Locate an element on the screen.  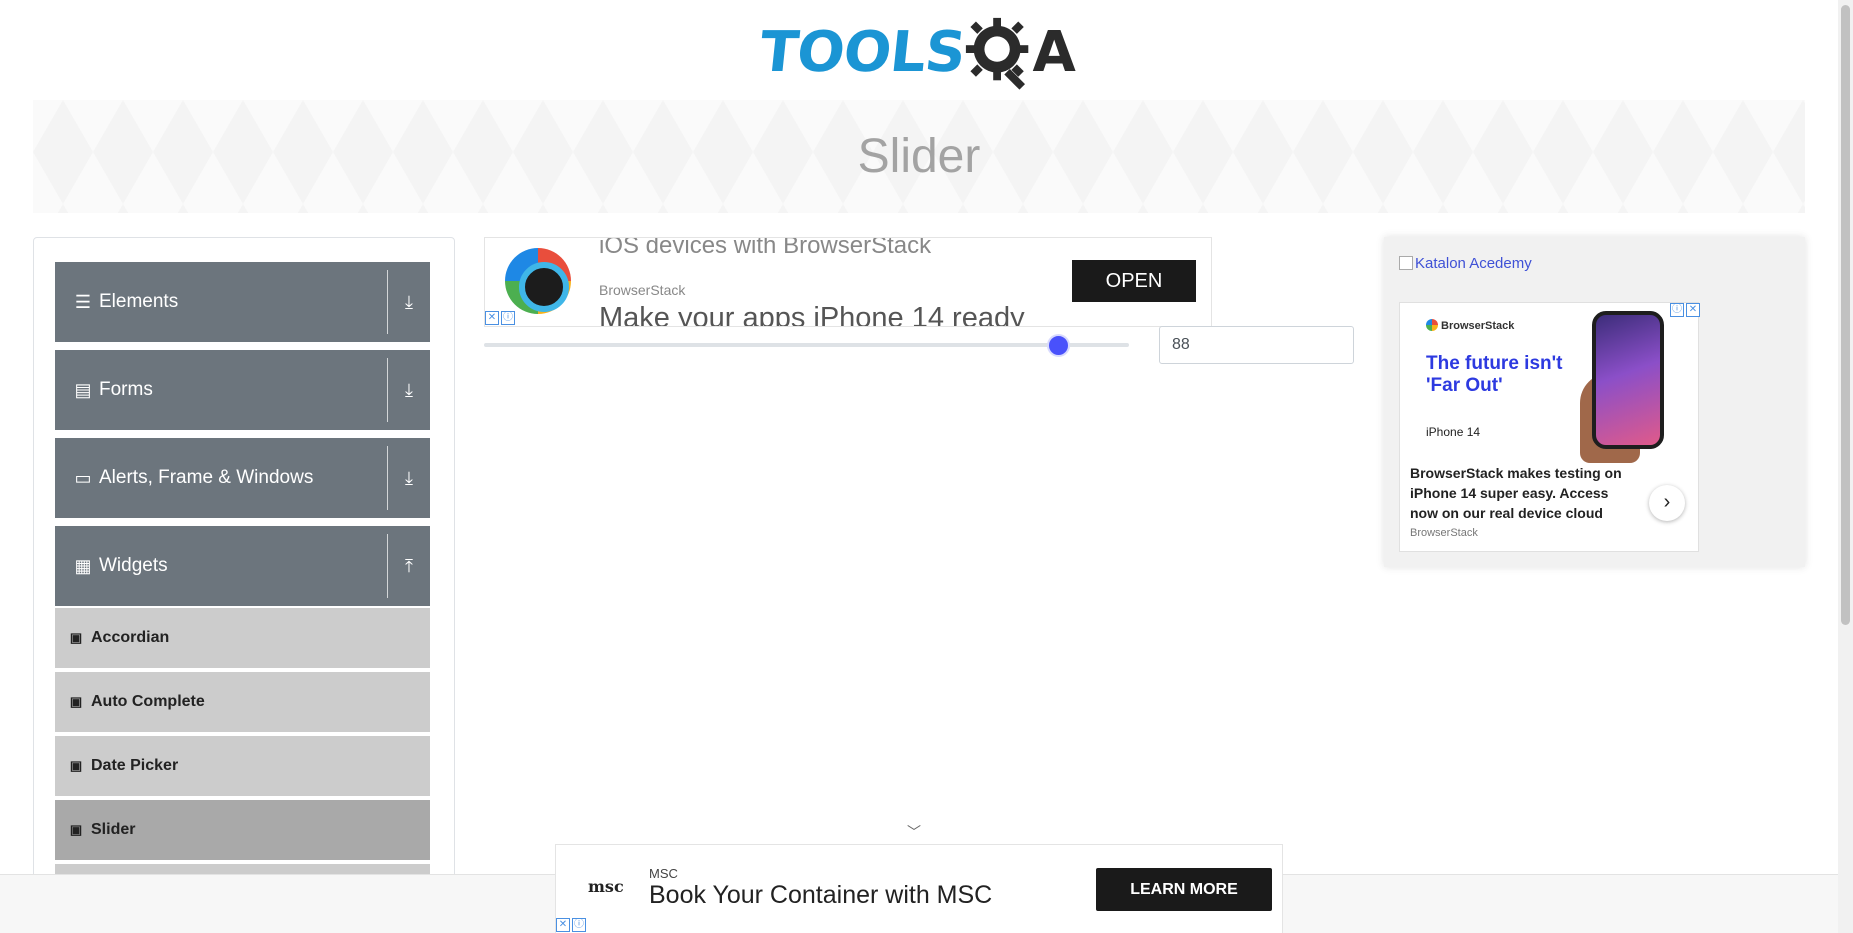
msc-logo: msc is located at coordinates (606, 886).